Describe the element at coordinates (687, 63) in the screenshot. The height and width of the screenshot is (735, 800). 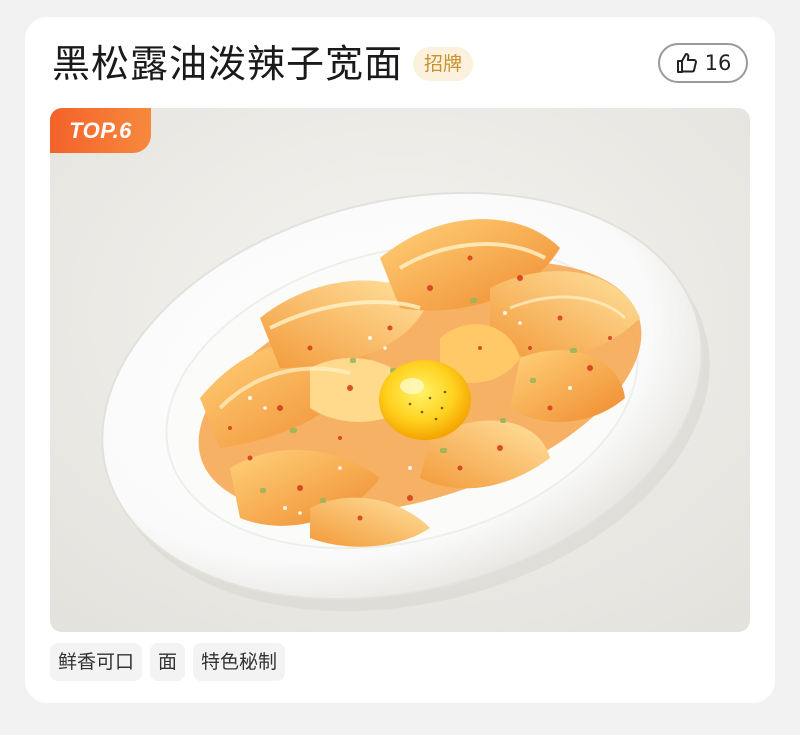
I see `thumbs-up-icon` at that location.